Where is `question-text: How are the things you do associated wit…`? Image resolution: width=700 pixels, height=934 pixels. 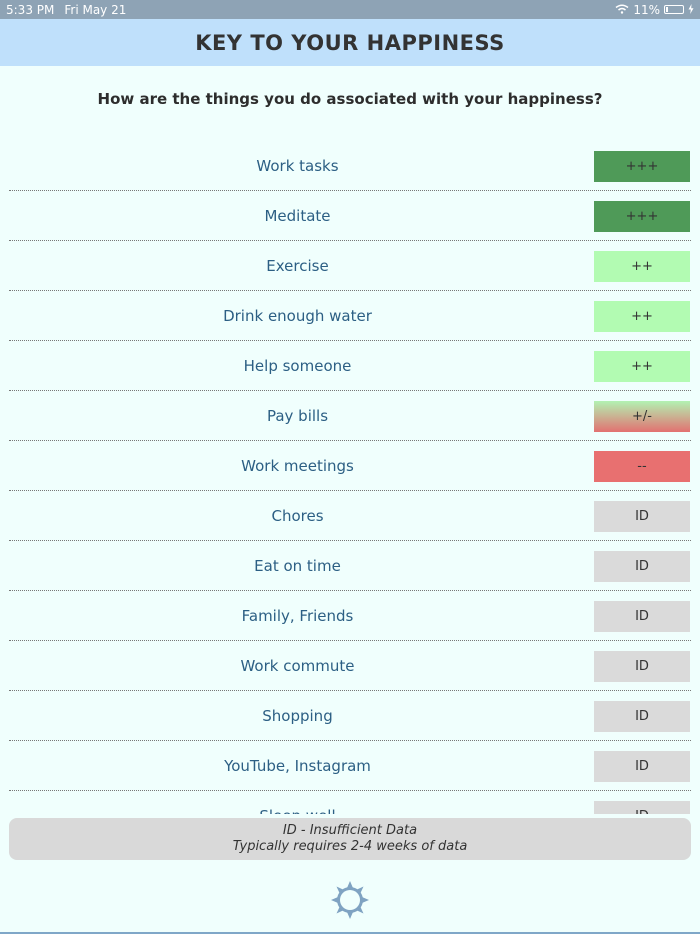
question-text: How are the things you do associated wit… is located at coordinates (350, 99).